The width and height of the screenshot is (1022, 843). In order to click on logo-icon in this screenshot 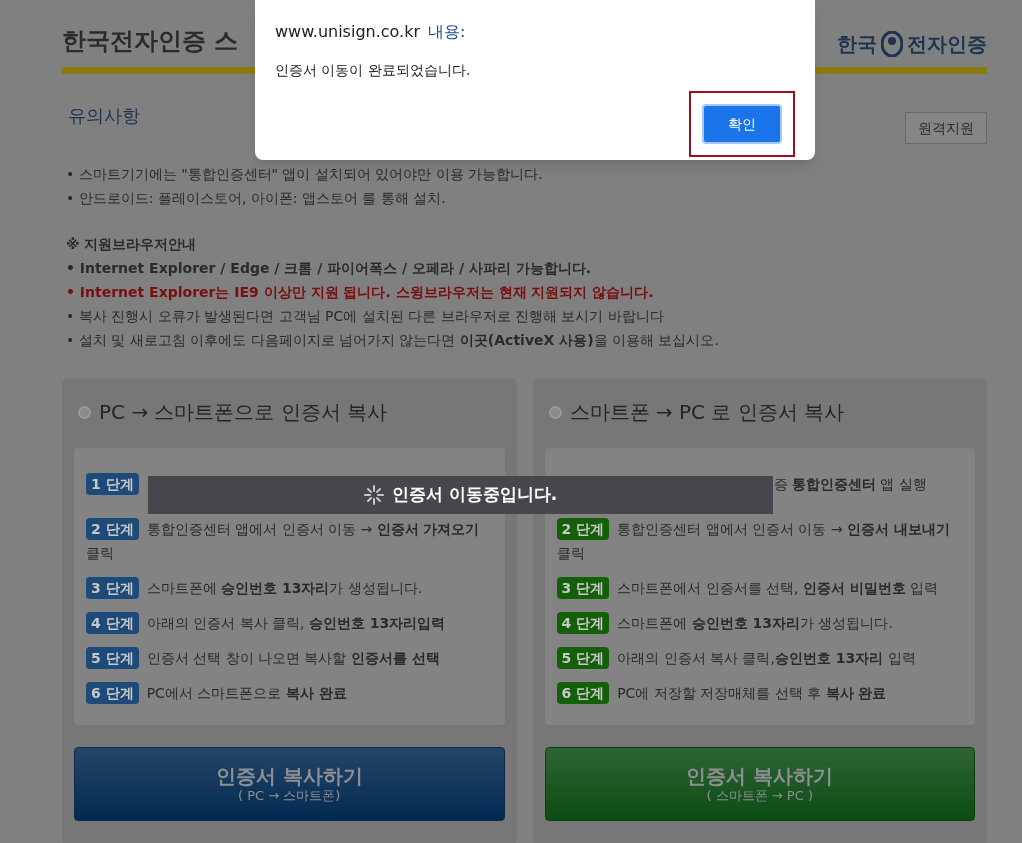, I will do `click(892, 44)`.